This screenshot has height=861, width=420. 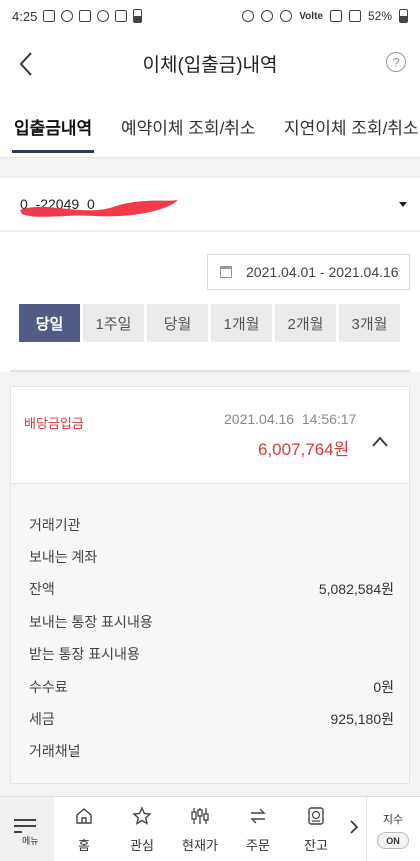 What do you see at coordinates (85, 16) in the screenshot?
I see `app-icon` at bounding box center [85, 16].